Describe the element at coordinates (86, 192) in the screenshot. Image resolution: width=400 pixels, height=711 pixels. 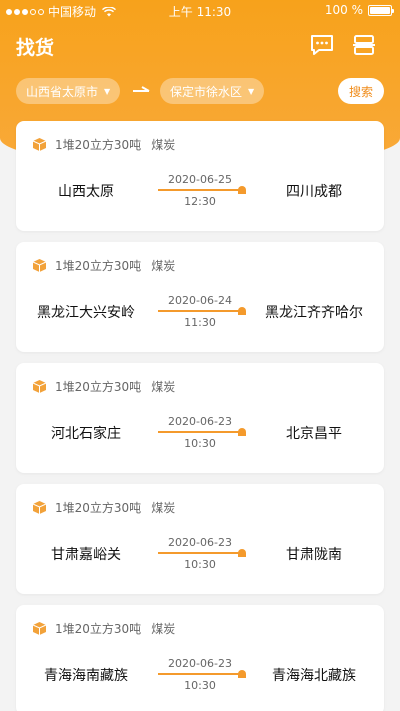
I see `origin-city: 山西太原` at that location.